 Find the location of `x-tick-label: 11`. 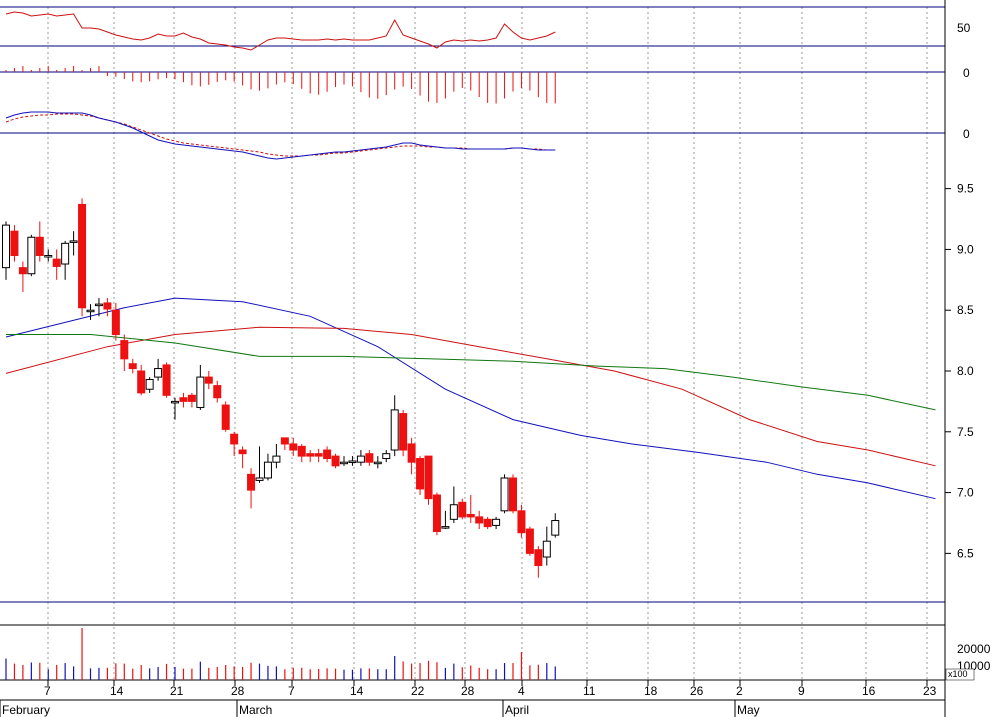

x-tick-label: 11 is located at coordinates (589, 691).